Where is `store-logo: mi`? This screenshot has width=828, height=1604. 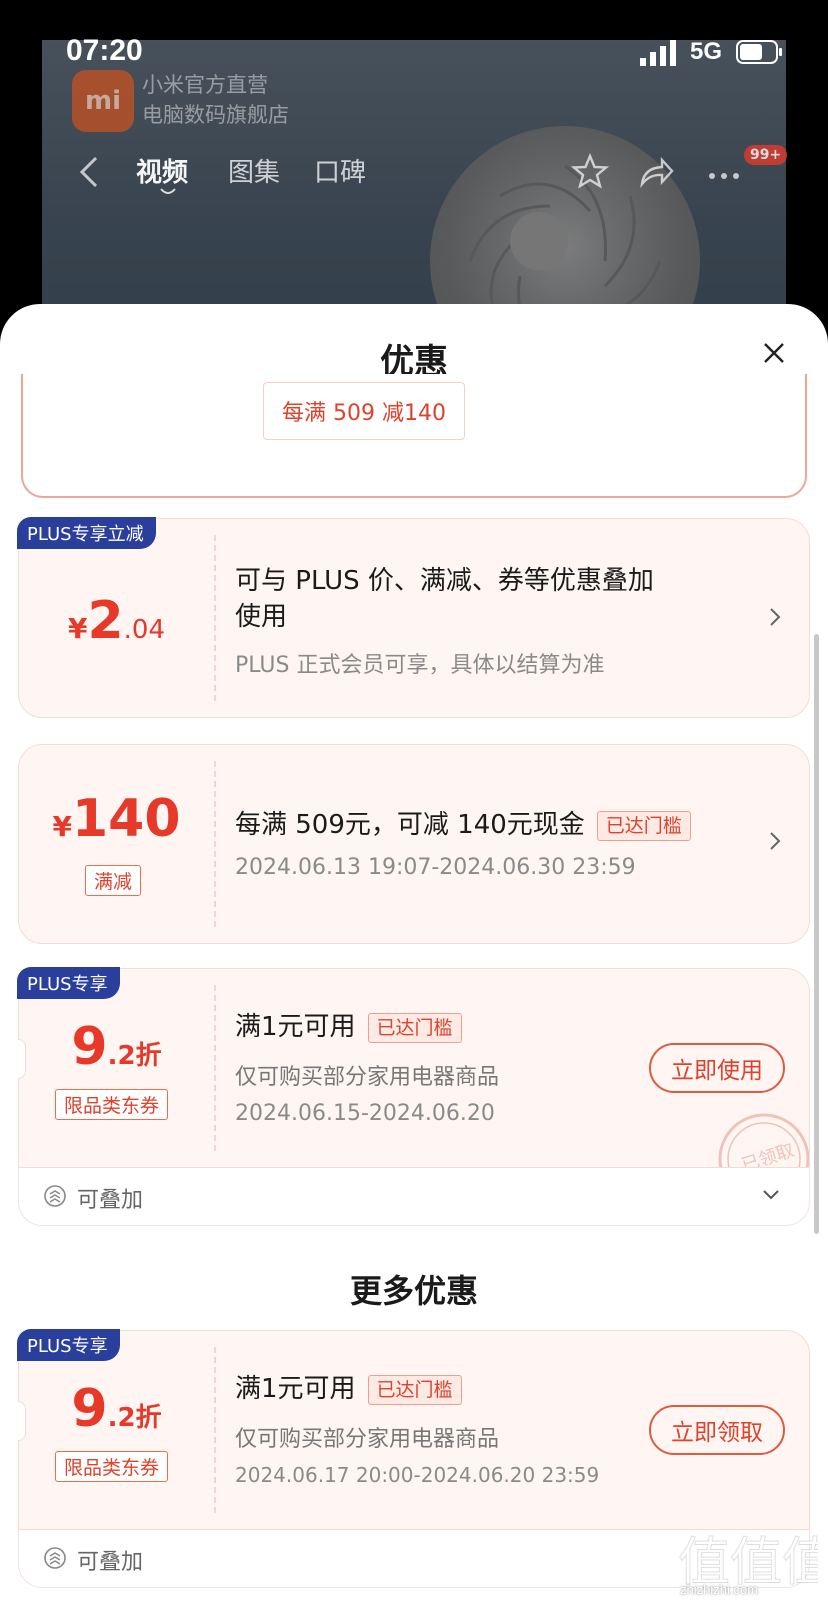
store-logo: mi is located at coordinates (103, 101).